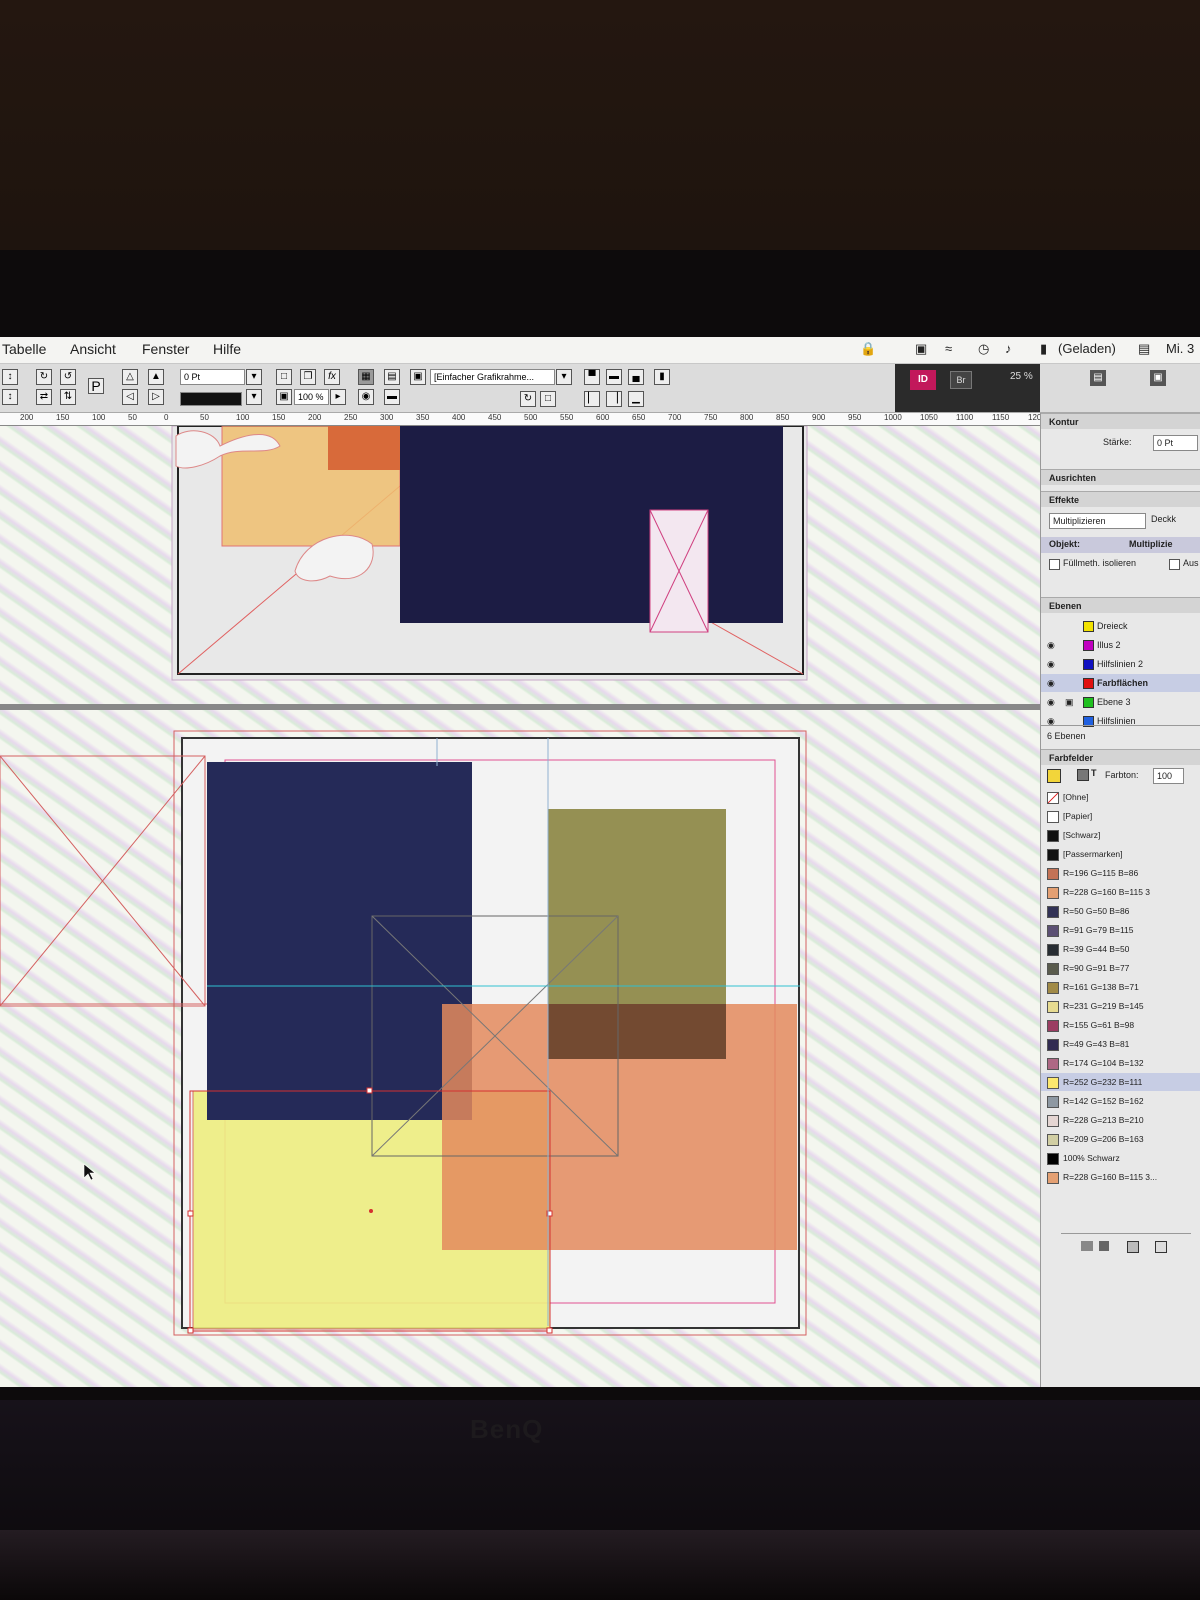 The width and height of the screenshot is (1200, 1600). What do you see at coordinates (1120, 949) in the screenshot?
I see `swatch-row: R=39 G=44 B=50` at bounding box center [1120, 949].